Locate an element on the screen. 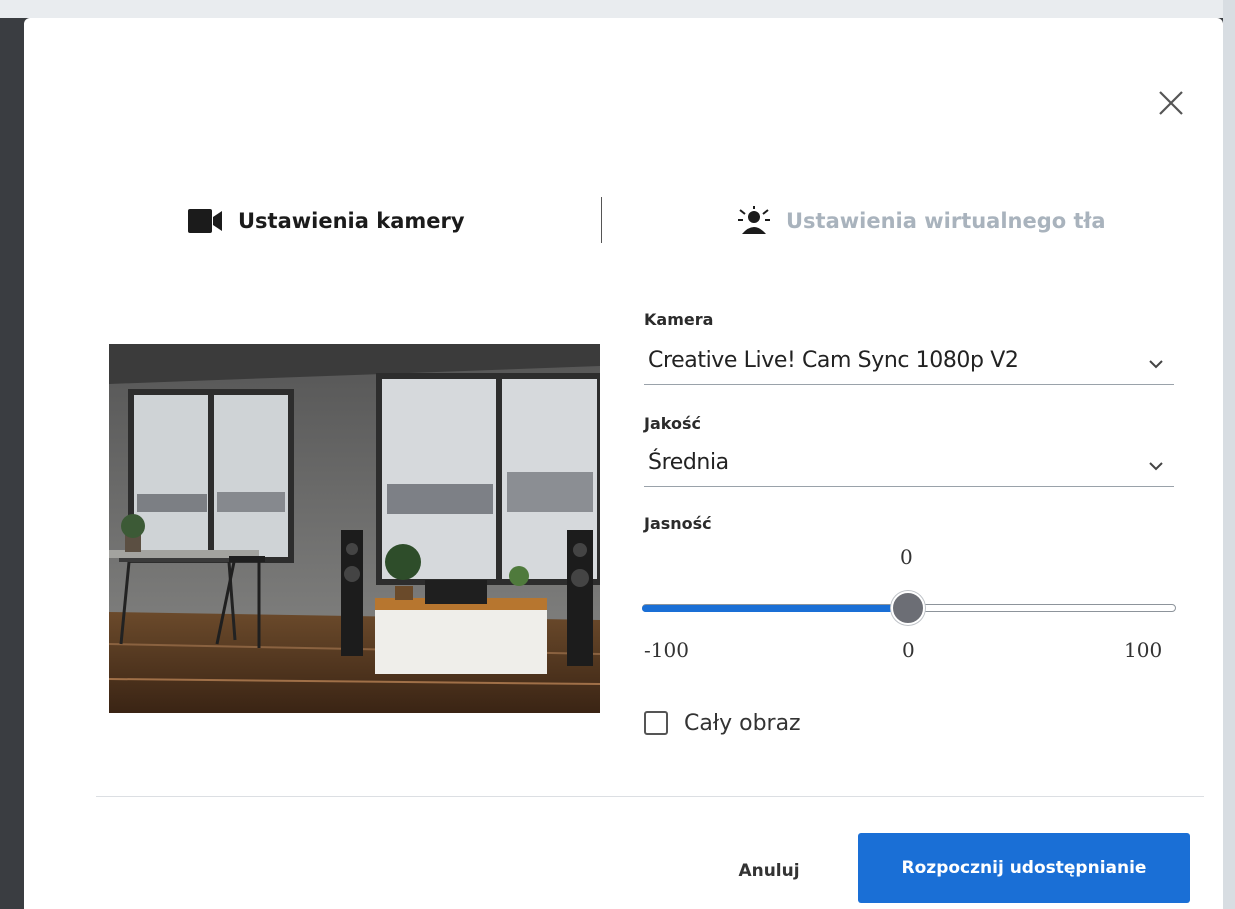  brightness-current-value: 0 is located at coordinates (906, 557).